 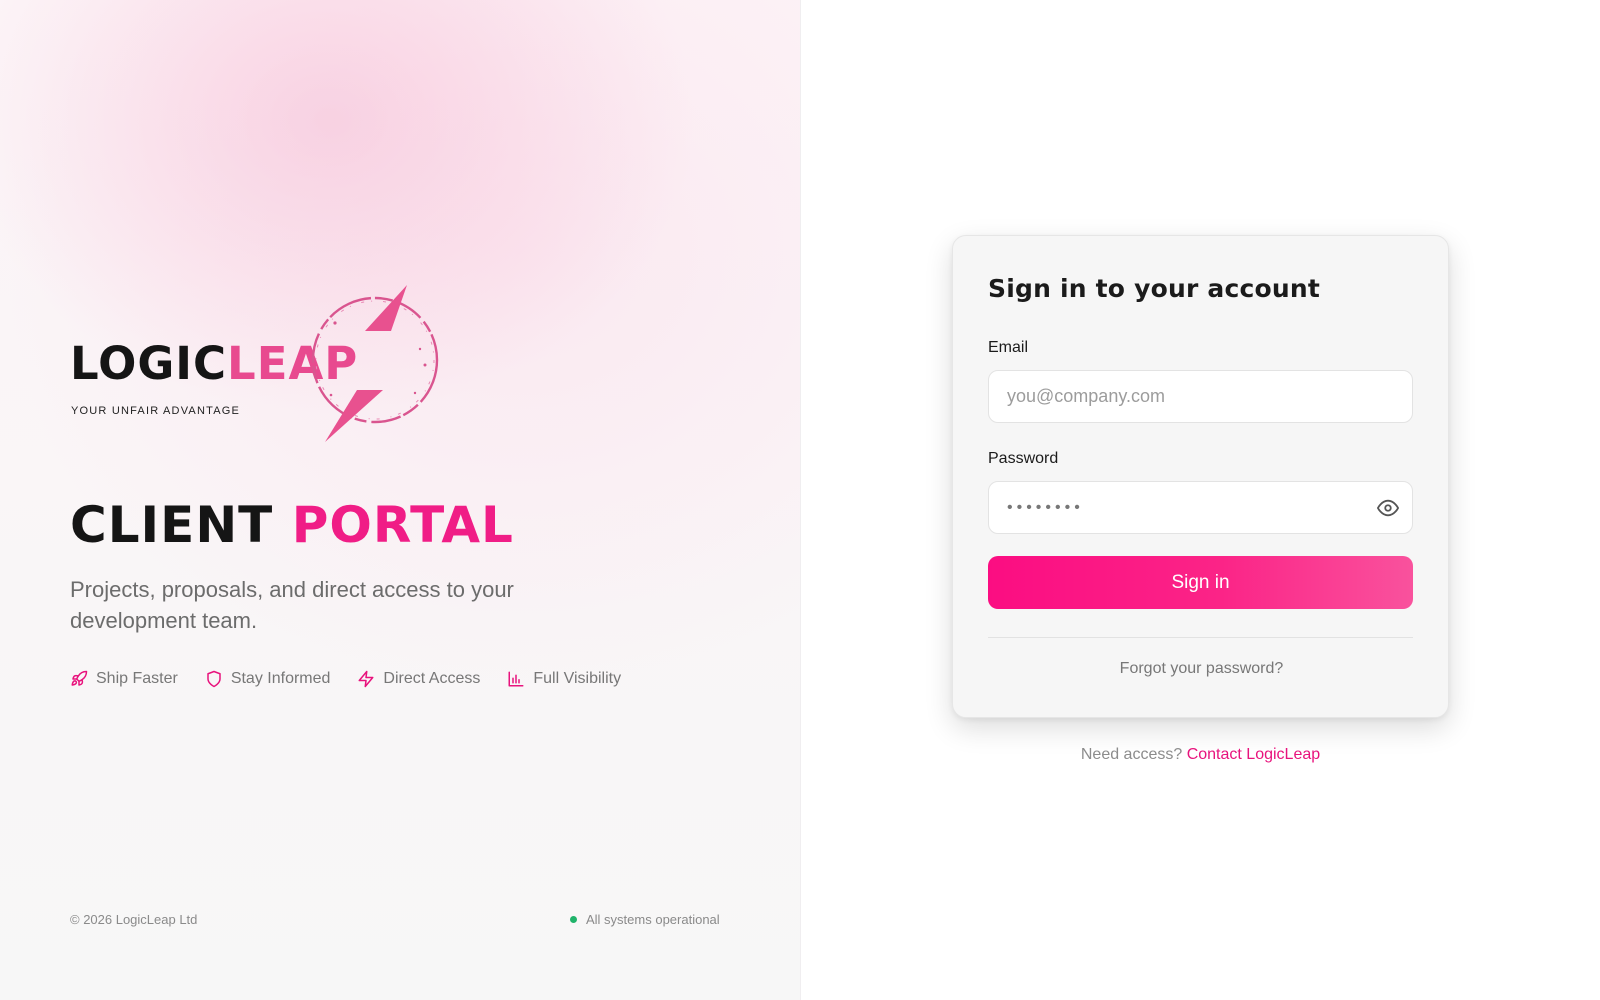 I want to click on lightning-icon, so click(x=366, y=679).